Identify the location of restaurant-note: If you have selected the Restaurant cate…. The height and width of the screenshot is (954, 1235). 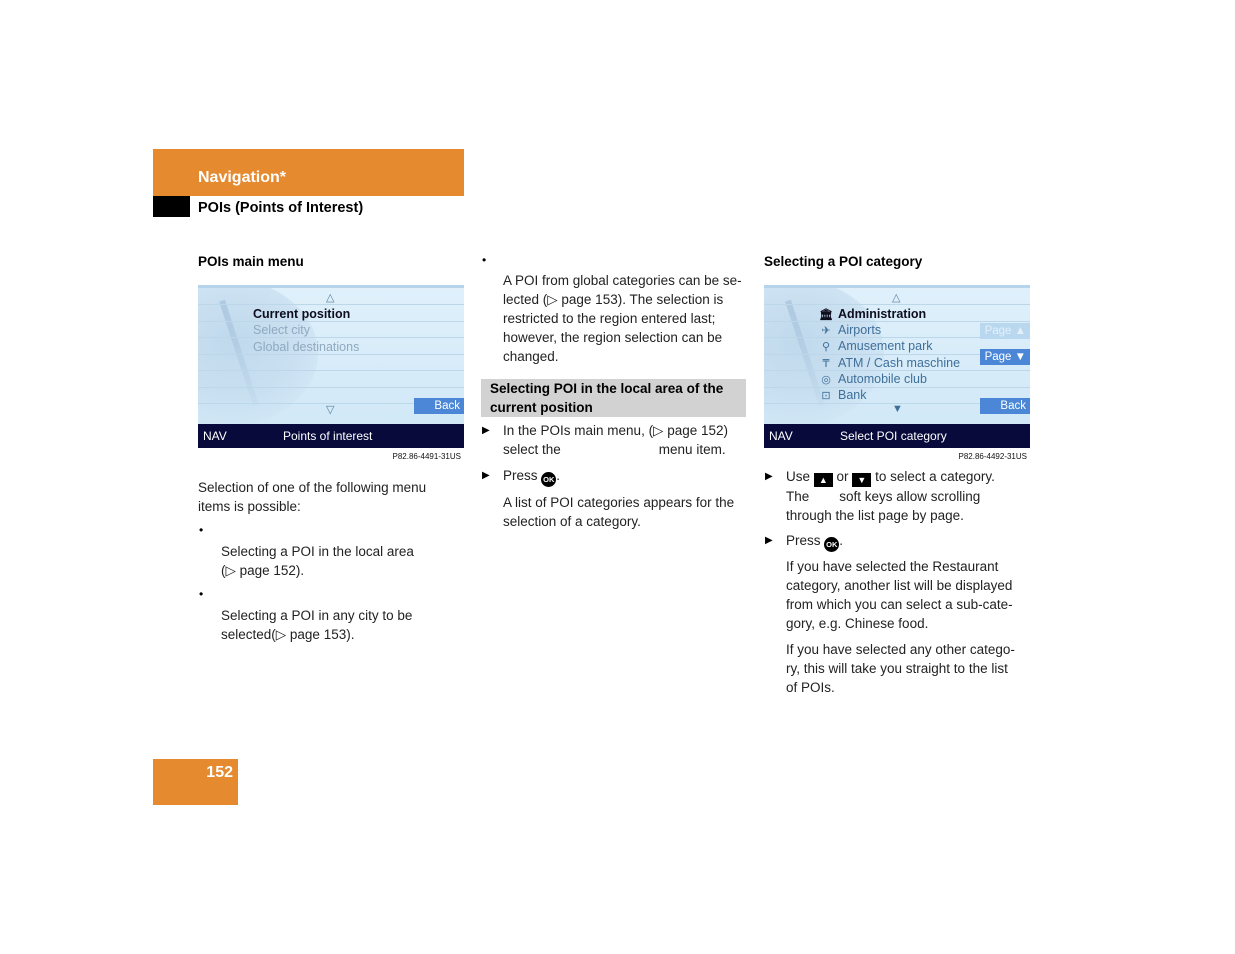
(899, 595).